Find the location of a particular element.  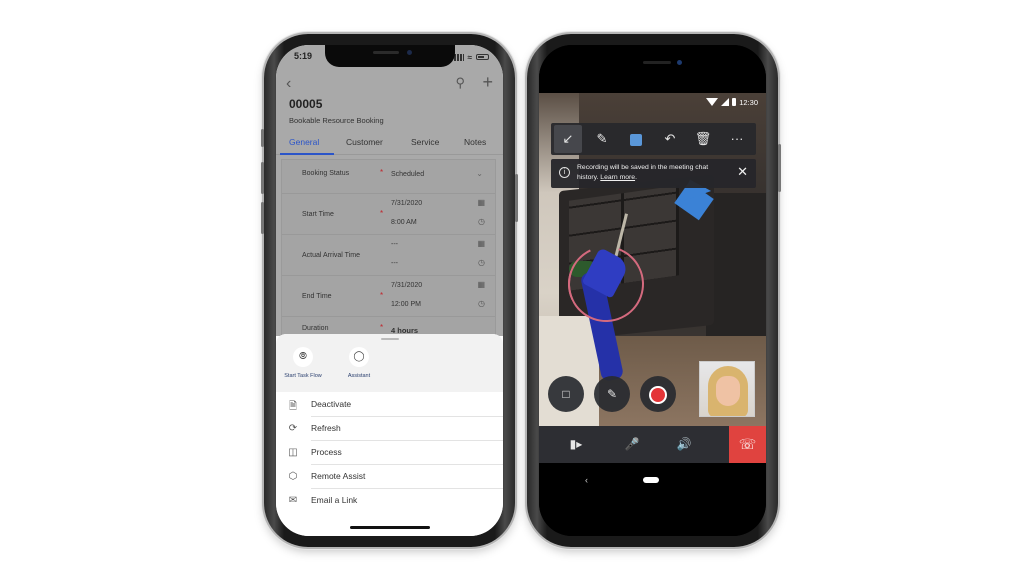

tab-notes: Notes is located at coordinates (475, 142).